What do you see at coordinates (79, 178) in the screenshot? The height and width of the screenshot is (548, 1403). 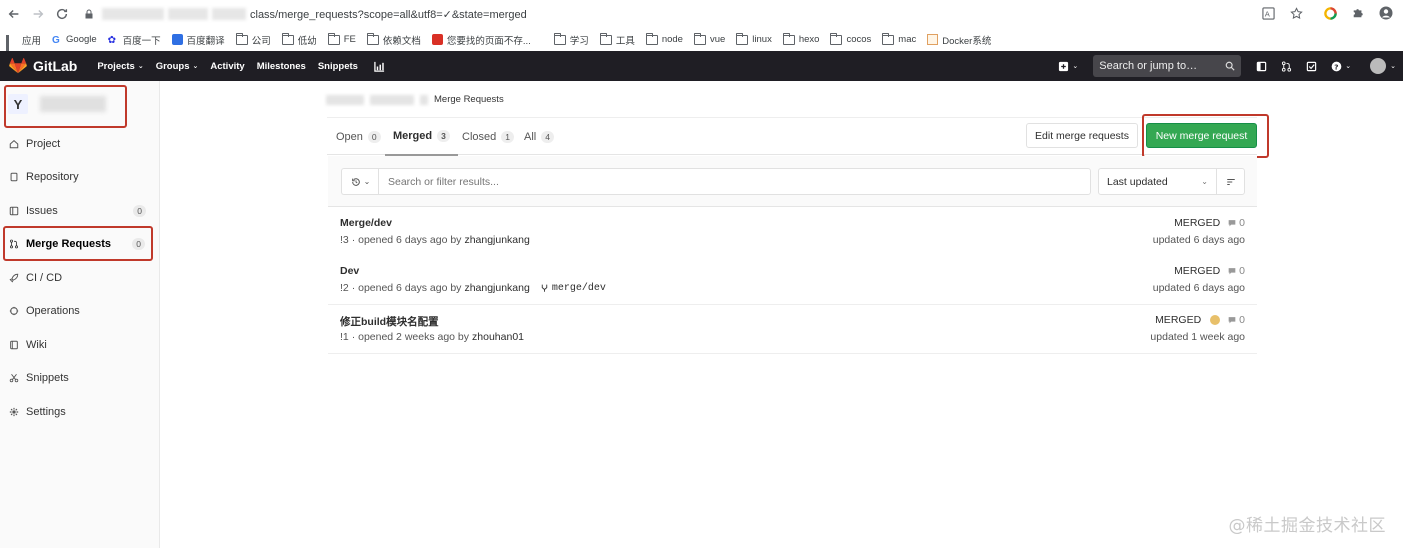 I see `sidebar-item-repository: Repository` at bounding box center [79, 178].